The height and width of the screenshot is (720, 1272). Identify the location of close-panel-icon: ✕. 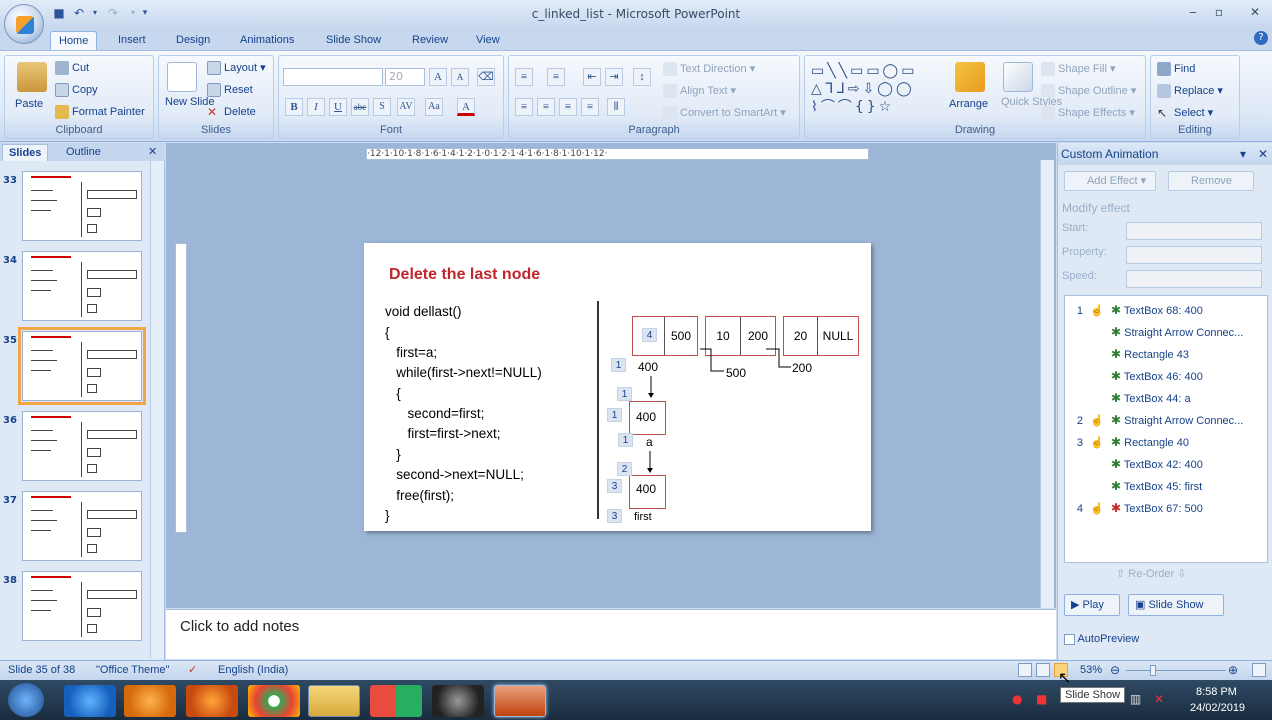
(152, 151).